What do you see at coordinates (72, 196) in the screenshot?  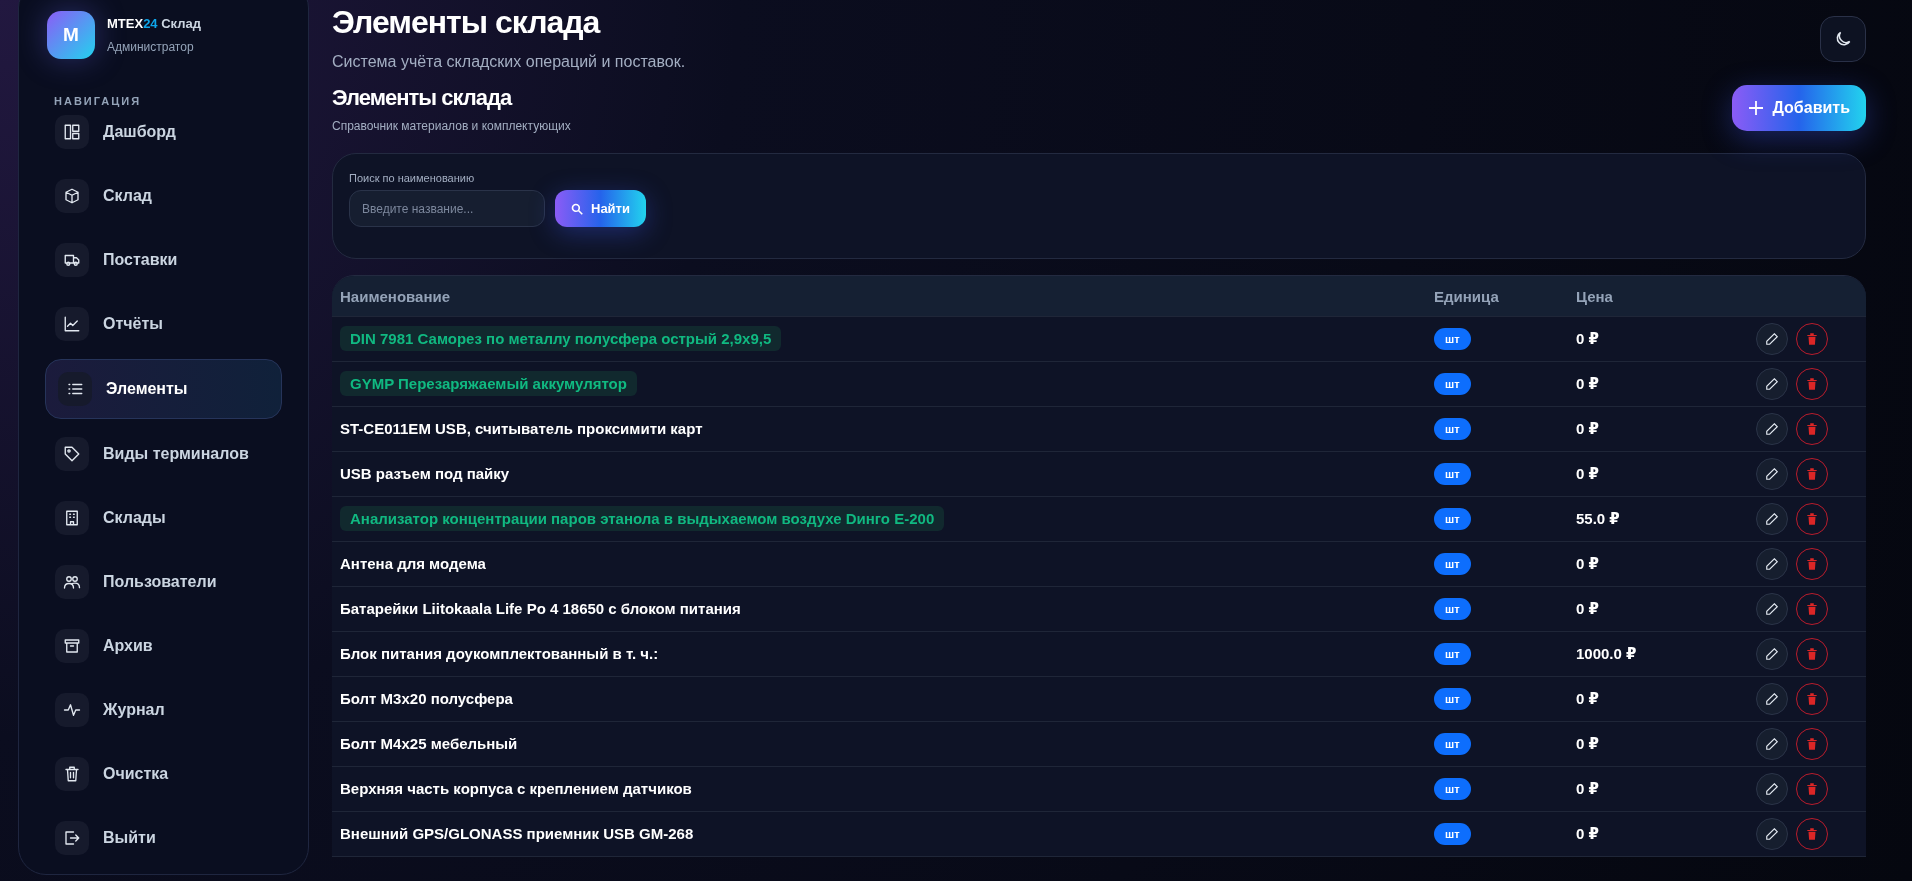 I see `box-icon` at bounding box center [72, 196].